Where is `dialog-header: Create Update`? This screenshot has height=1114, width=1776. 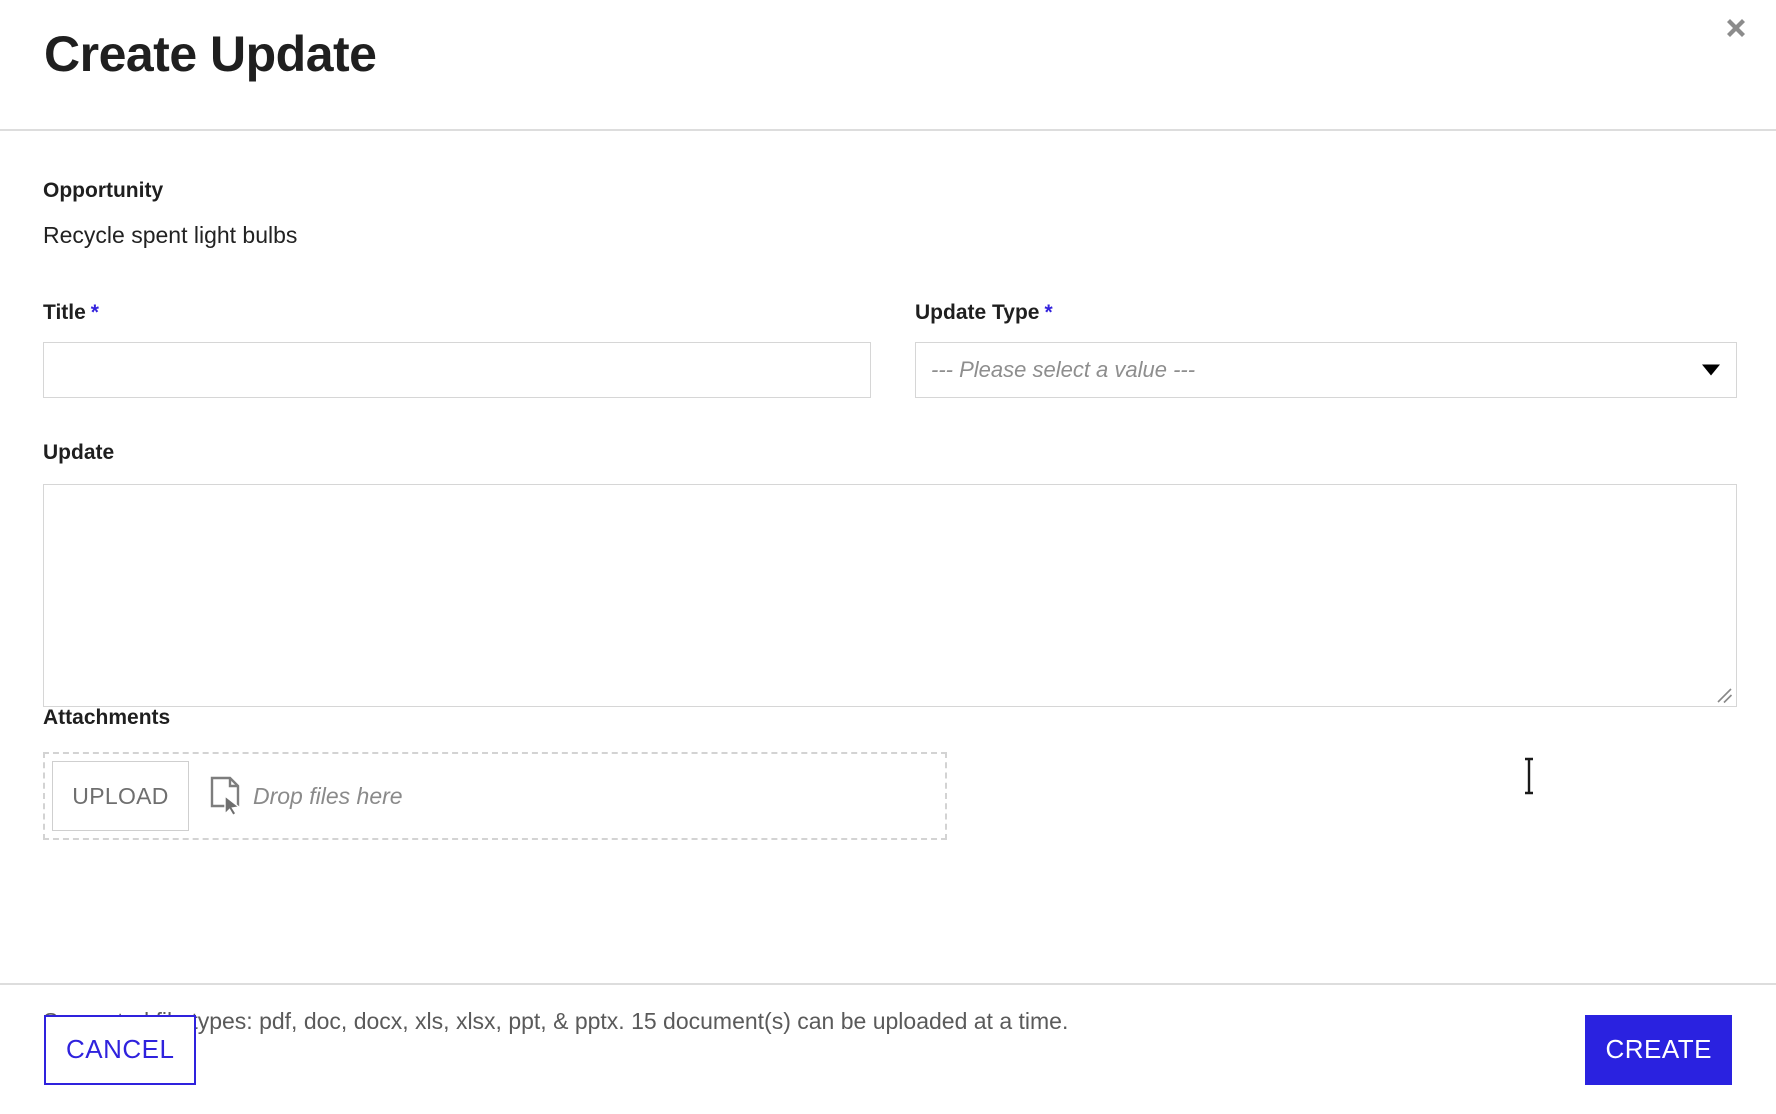 dialog-header: Create Update is located at coordinates (888, 65).